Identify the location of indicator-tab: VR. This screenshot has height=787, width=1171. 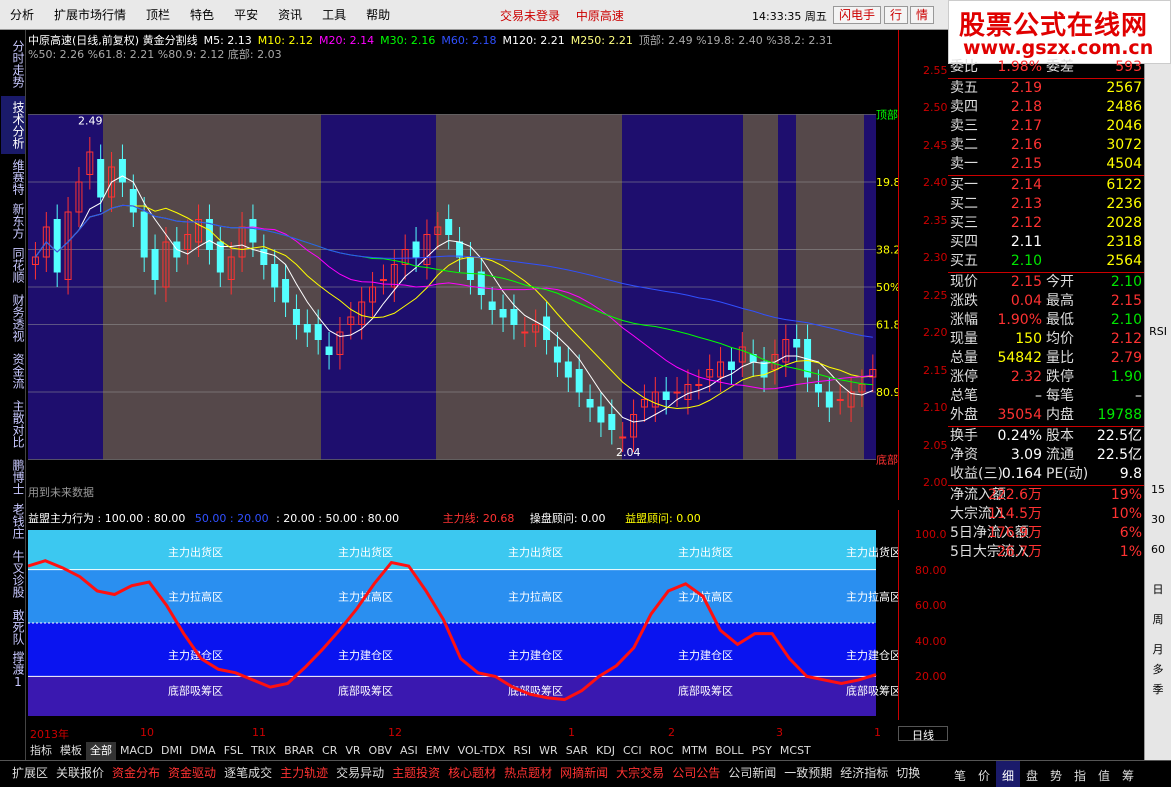
(352, 751).